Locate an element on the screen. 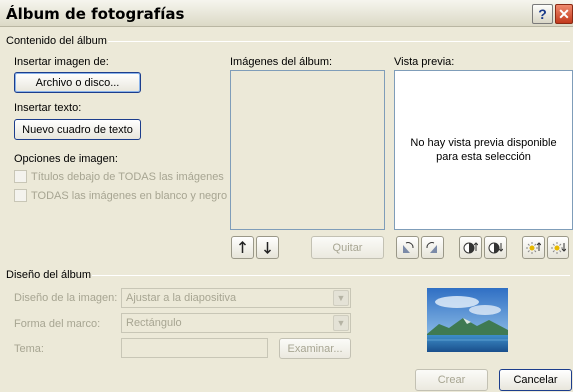 The width and height of the screenshot is (573, 392). move-up-icon is located at coordinates (242, 246).